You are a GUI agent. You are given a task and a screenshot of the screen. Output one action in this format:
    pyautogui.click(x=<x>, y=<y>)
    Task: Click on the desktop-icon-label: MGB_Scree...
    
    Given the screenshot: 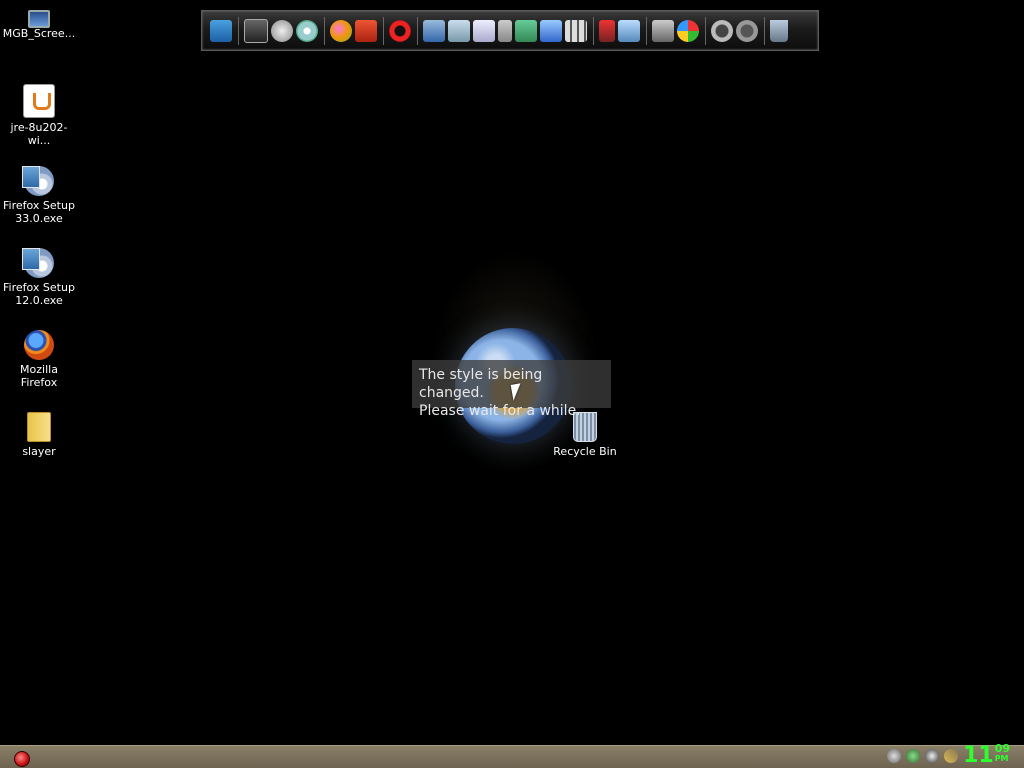 What is the action you would take?
    pyautogui.click(x=39, y=33)
    